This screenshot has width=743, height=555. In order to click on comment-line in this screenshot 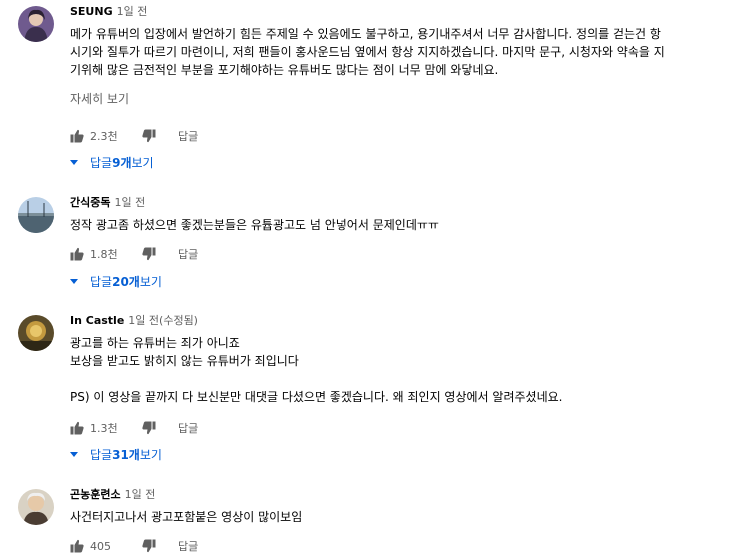, I will do `click(406, 379)`.